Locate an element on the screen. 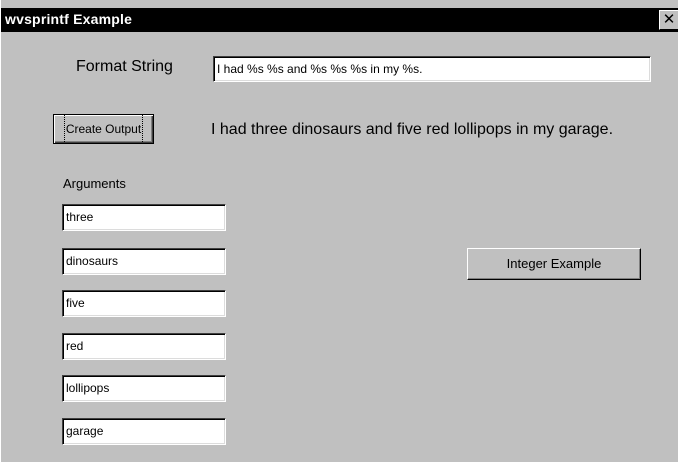 Image resolution: width=678 pixels, height=462 pixels. argument-field-6: garage is located at coordinates (144, 431).